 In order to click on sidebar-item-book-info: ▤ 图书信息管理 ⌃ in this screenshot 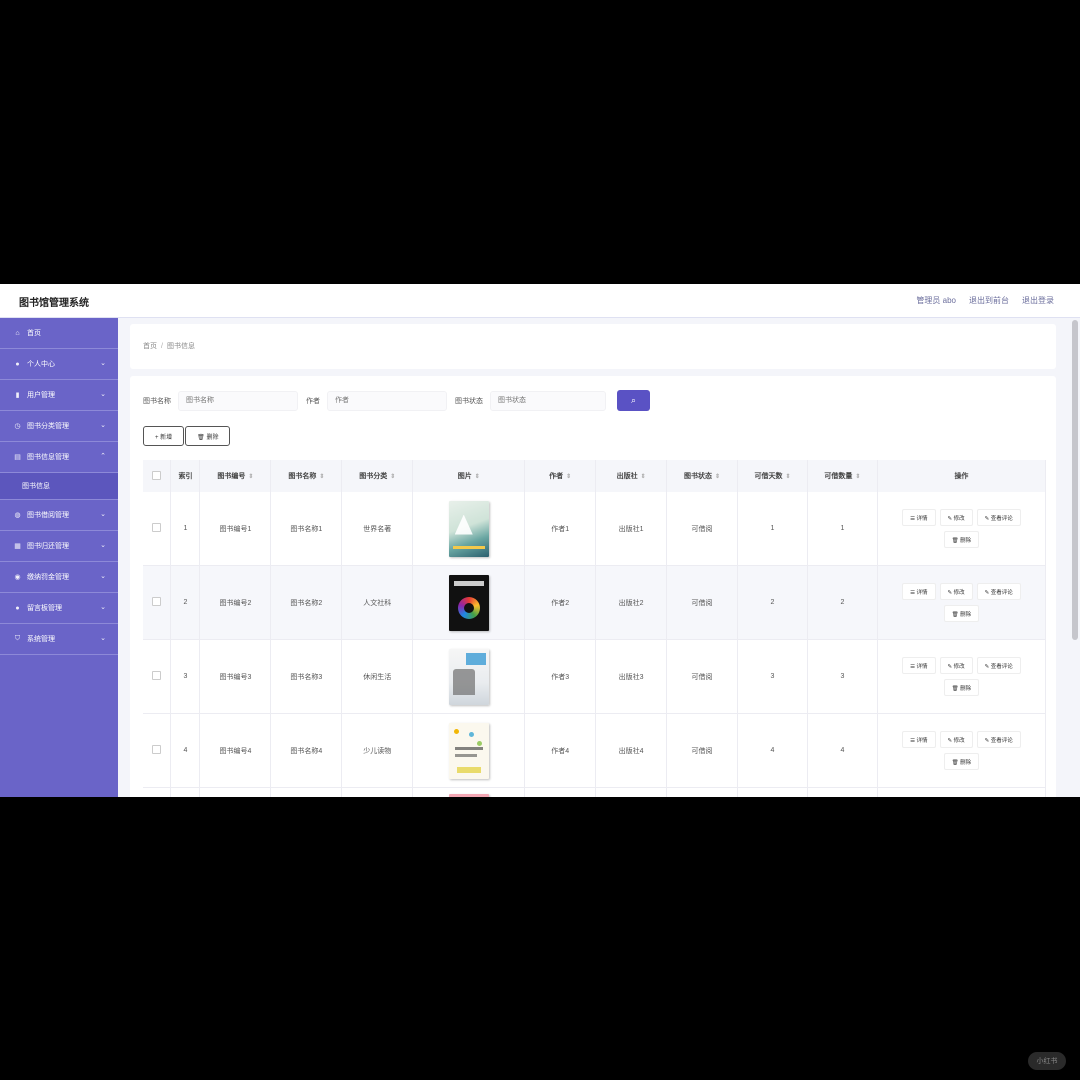, I will do `click(59, 457)`.